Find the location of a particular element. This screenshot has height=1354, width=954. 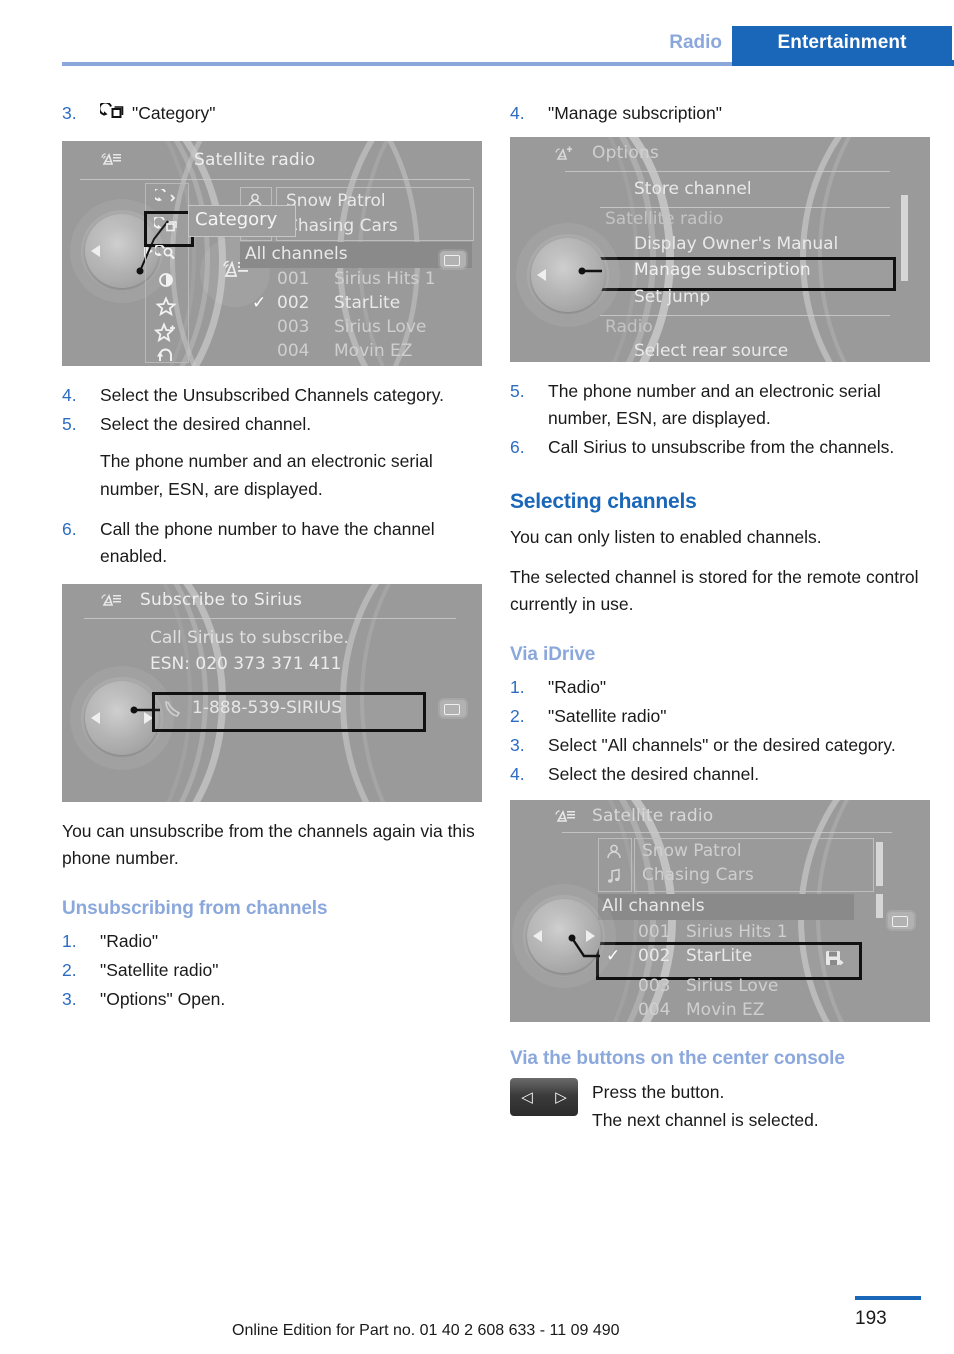

satellite-icon is located at coordinates (110, 163).